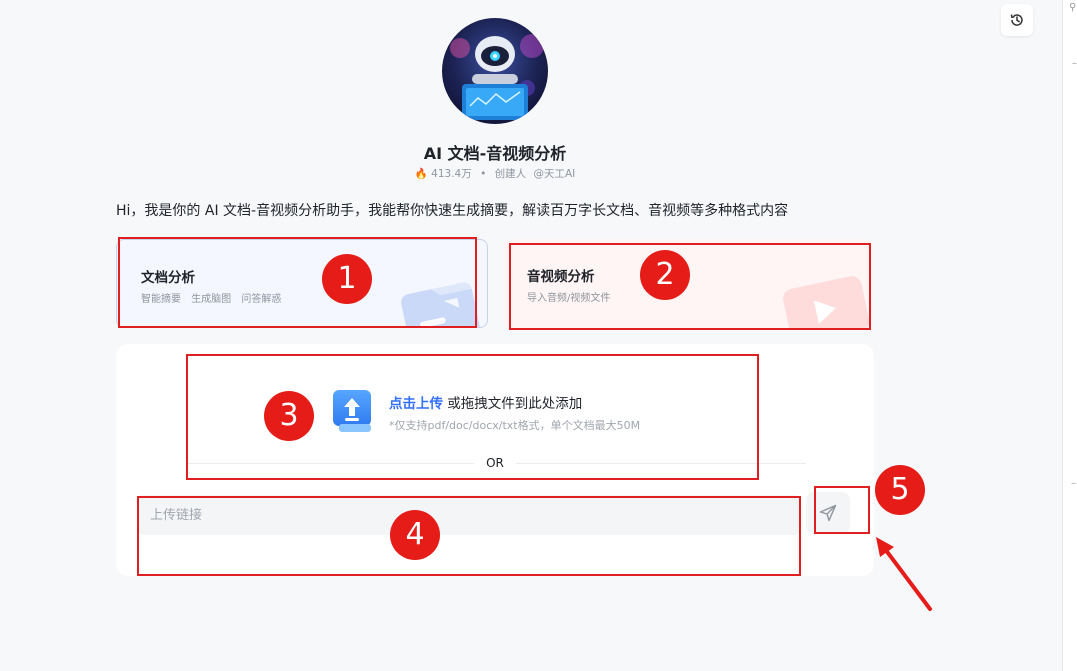  Describe the element at coordinates (451, 174) in the screenshot. I see `usage-count: 413.4万` at that location.